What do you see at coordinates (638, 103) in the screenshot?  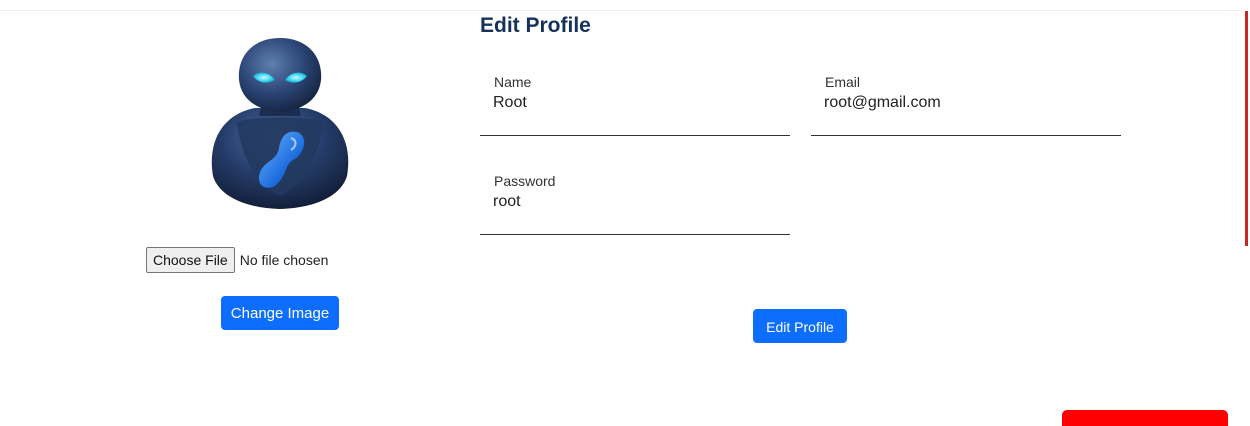 I see `name-input` at bounding box center [638, 103].